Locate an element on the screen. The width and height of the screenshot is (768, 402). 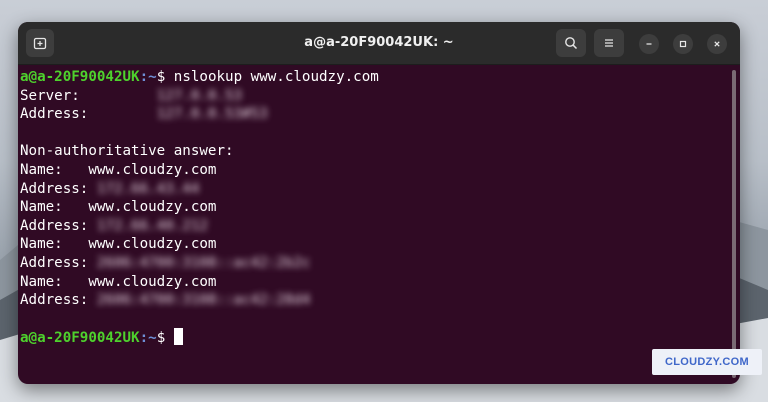
output-label: Server: is located at coordinates (50, 95).